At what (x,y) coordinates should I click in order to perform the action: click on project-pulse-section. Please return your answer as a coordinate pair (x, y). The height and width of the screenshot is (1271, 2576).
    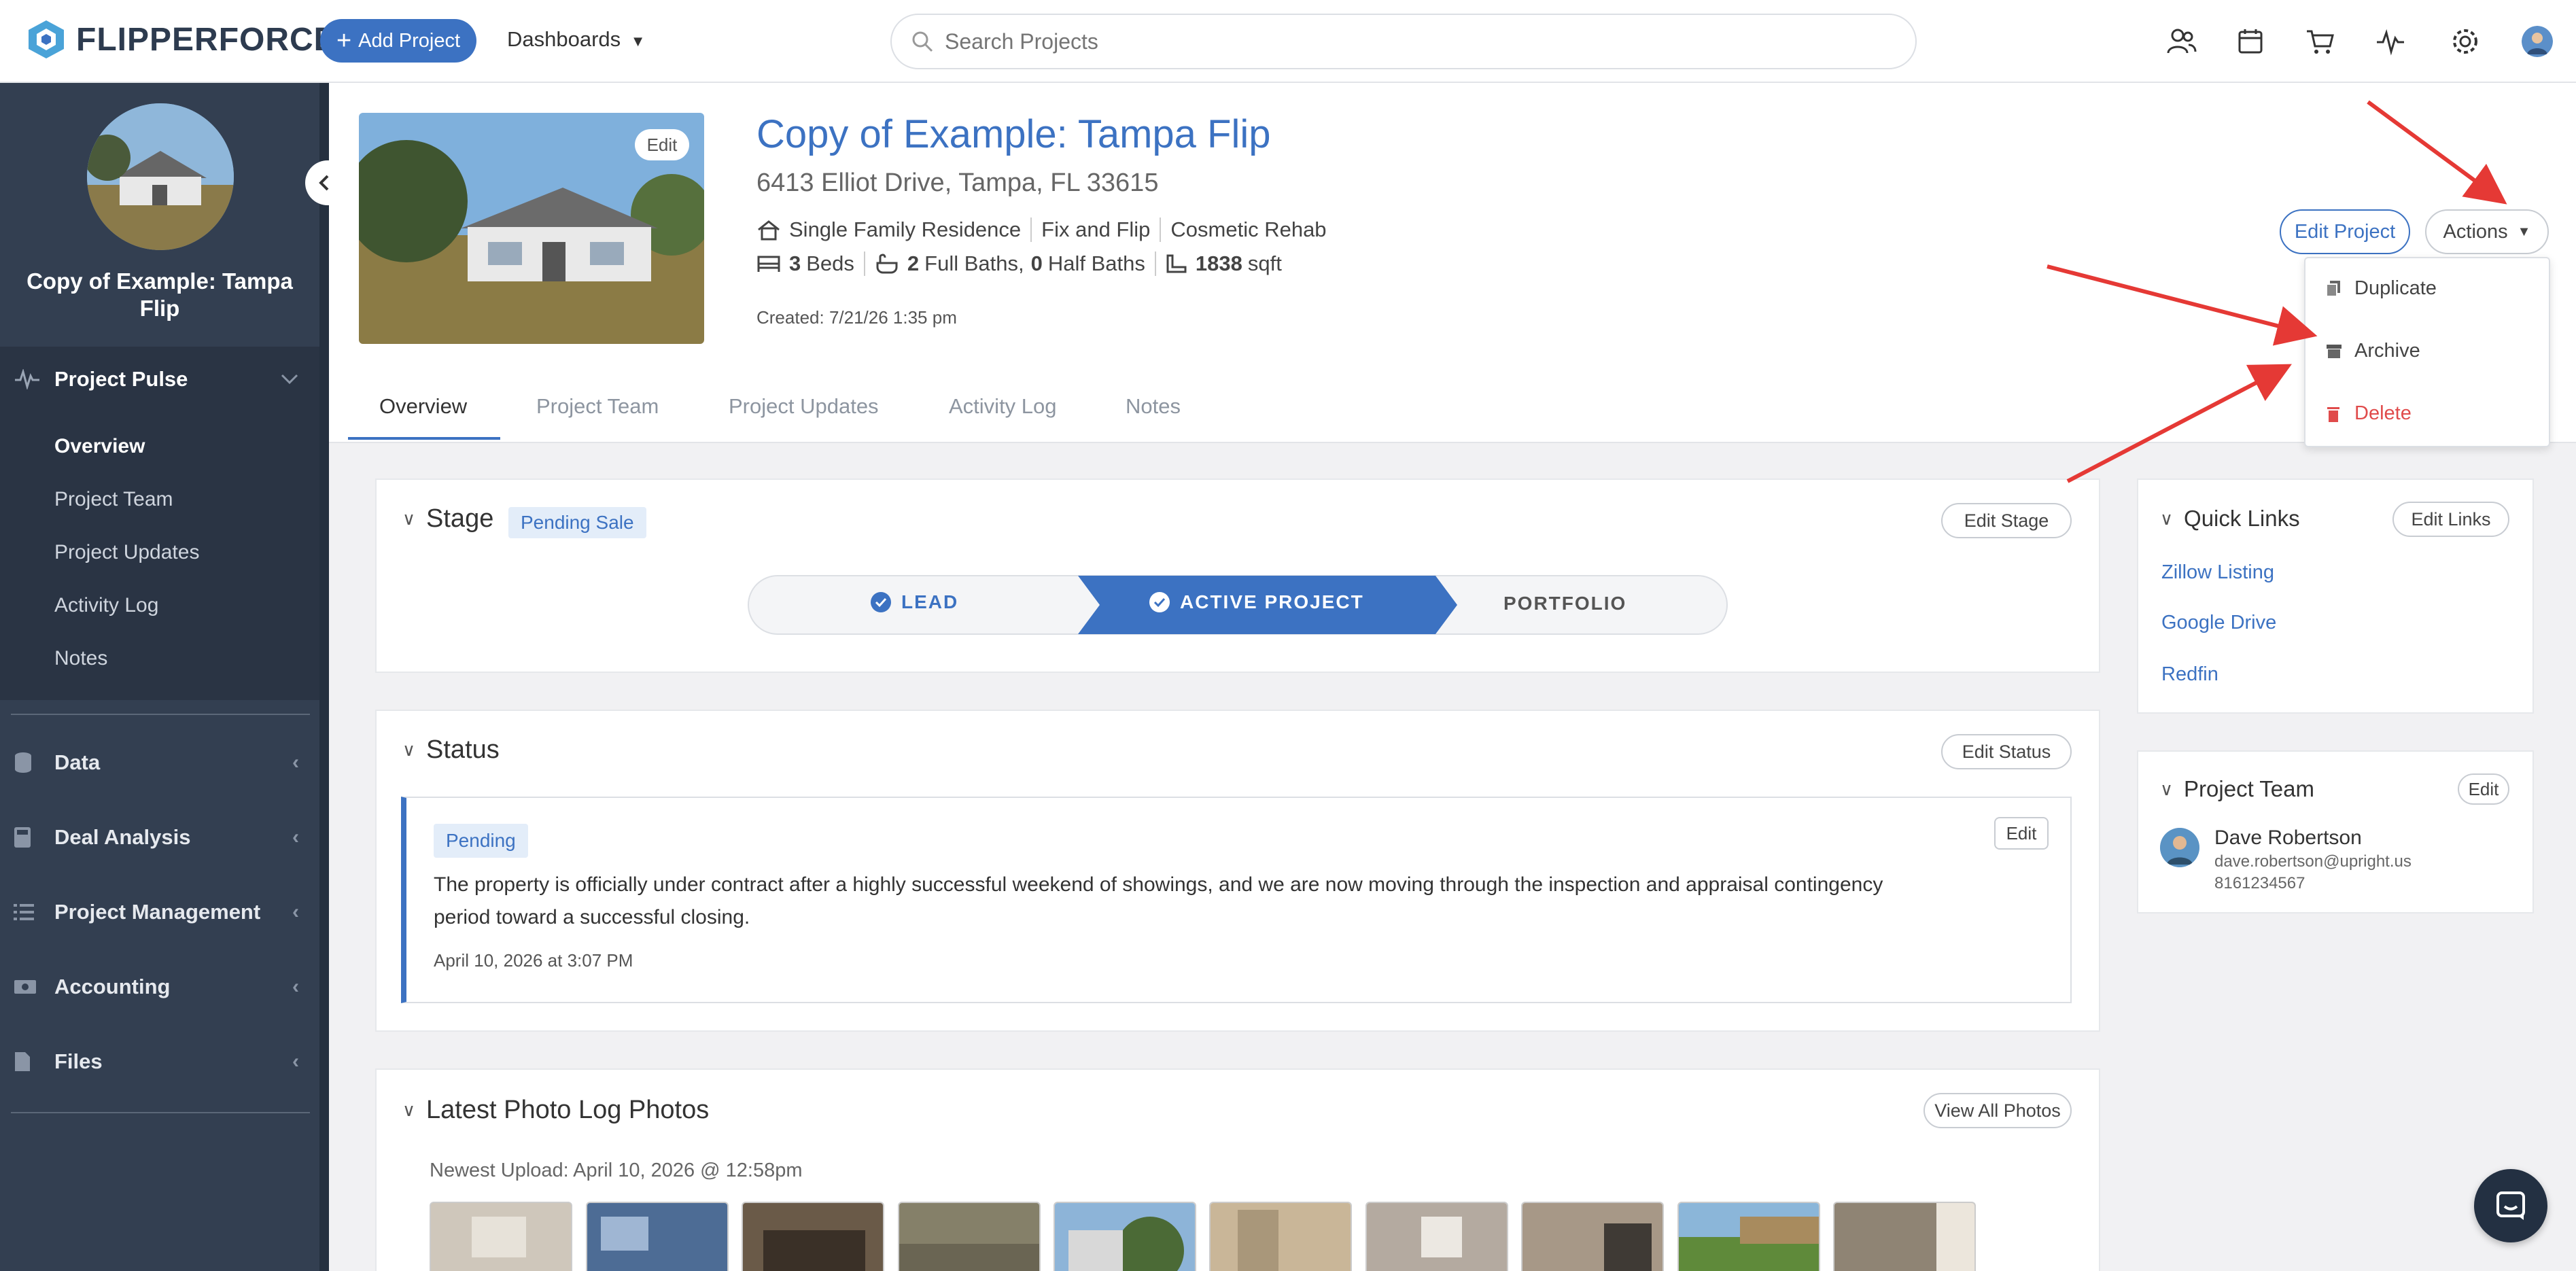
    Looking at the image, I should click on (159, 523).